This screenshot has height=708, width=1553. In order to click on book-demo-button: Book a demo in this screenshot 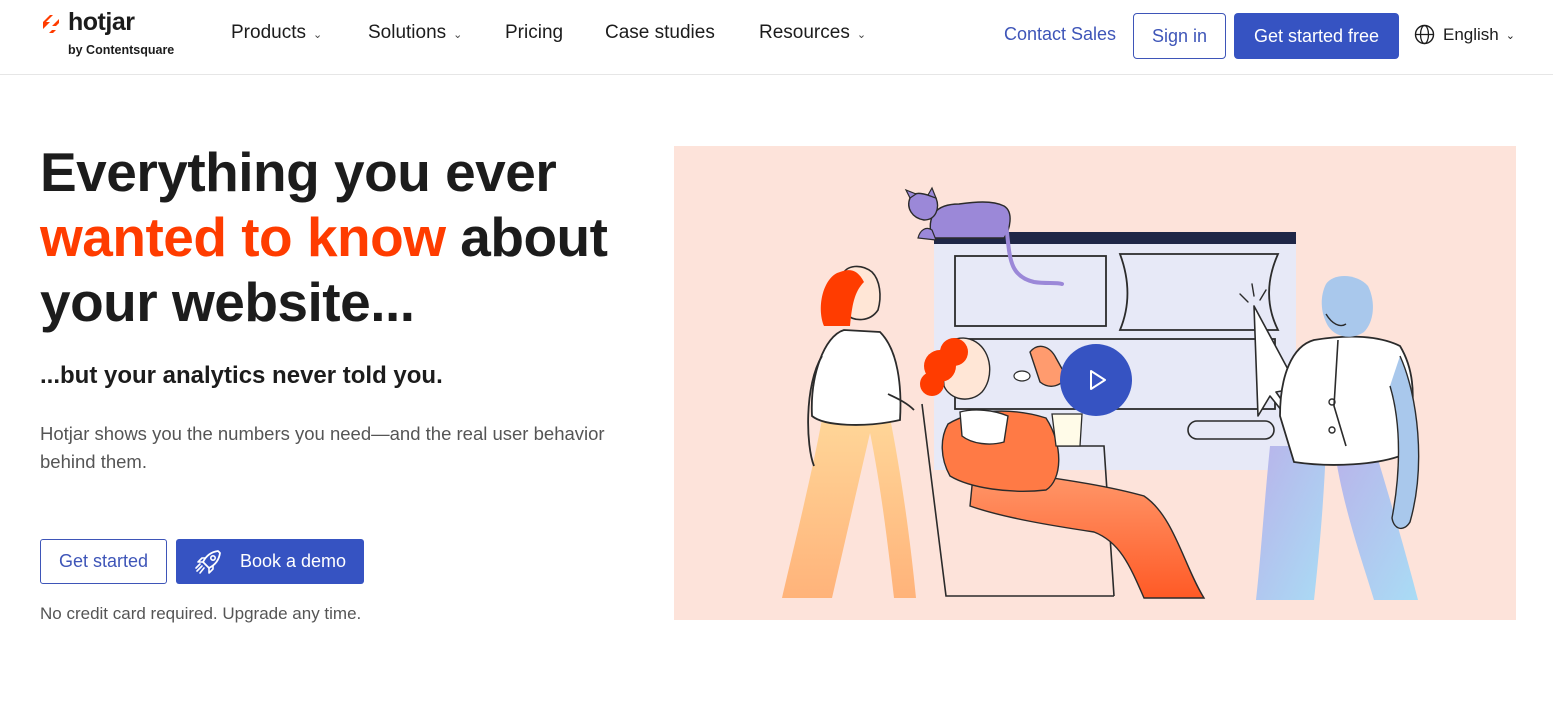, I will do `click(270, 561)`.